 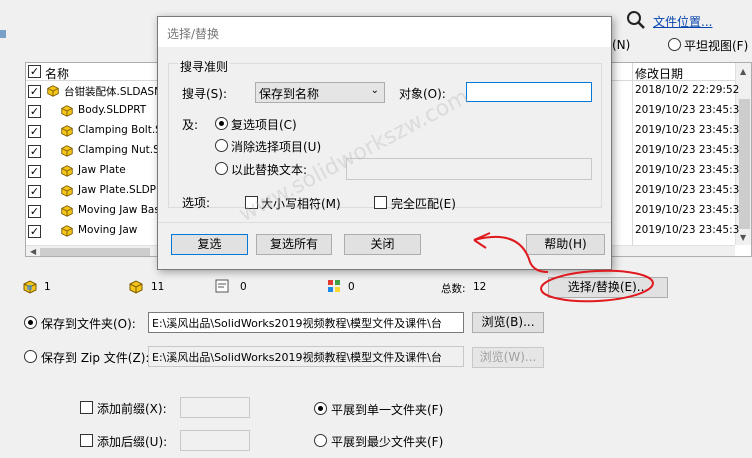 I want to click on whole-match-label: 完全匹配(E), so click(x=423, y=203).